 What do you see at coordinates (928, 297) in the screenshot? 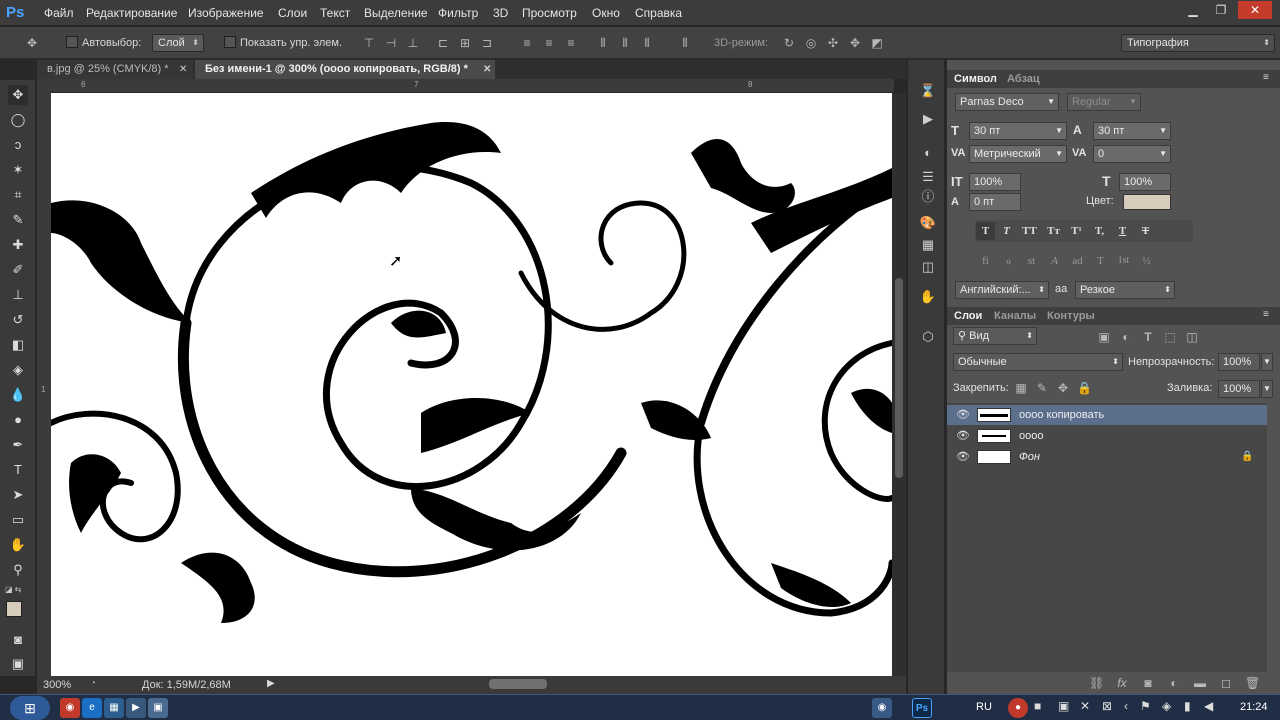
I see `styles-panel-icon: ✋` at bounding box center [928, 297].